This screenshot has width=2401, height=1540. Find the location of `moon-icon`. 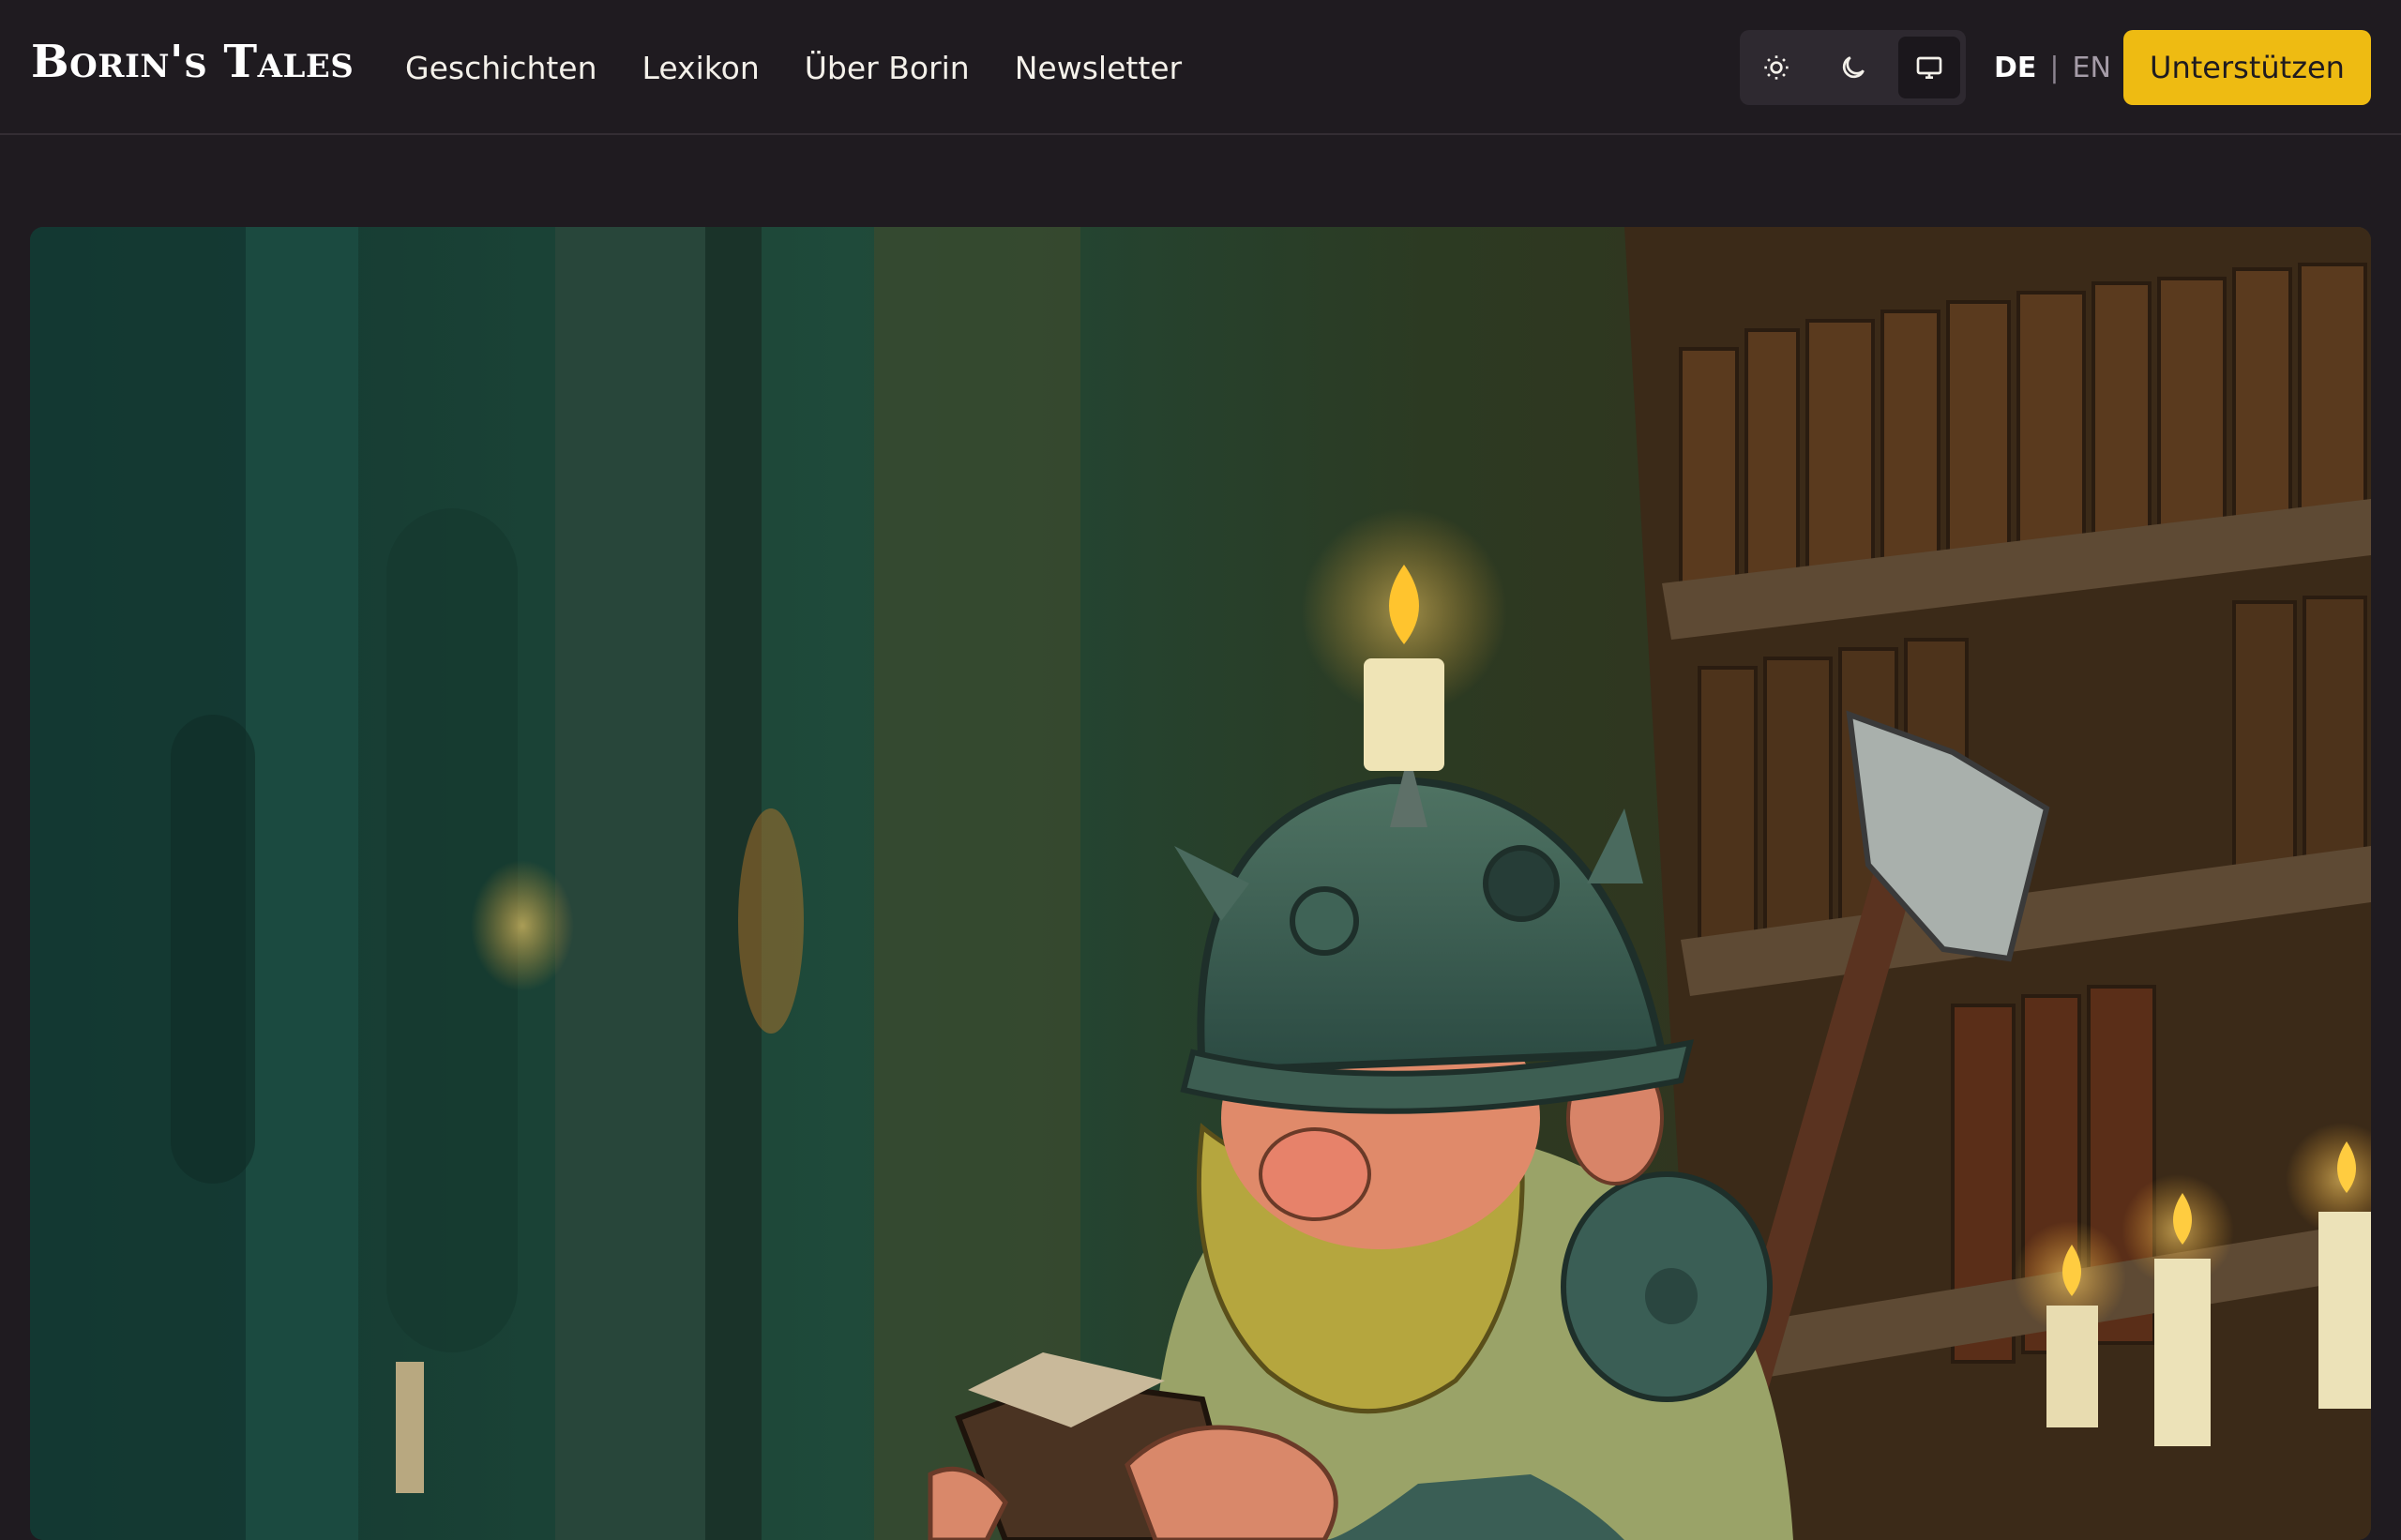

moon-icon is located at coordinates (1853, 67).